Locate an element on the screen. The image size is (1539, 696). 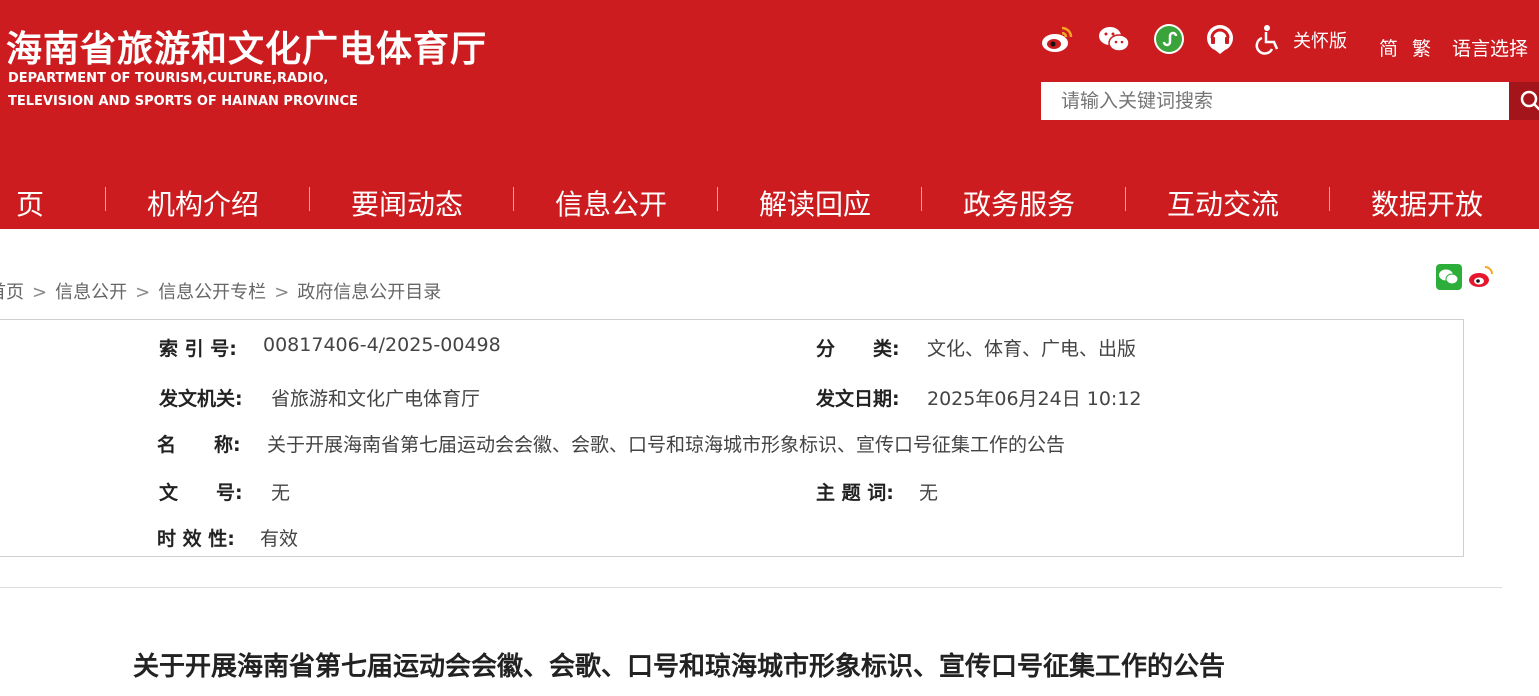
nav-item-open-data: 数据开放 is located at coordinates (1427, 203).